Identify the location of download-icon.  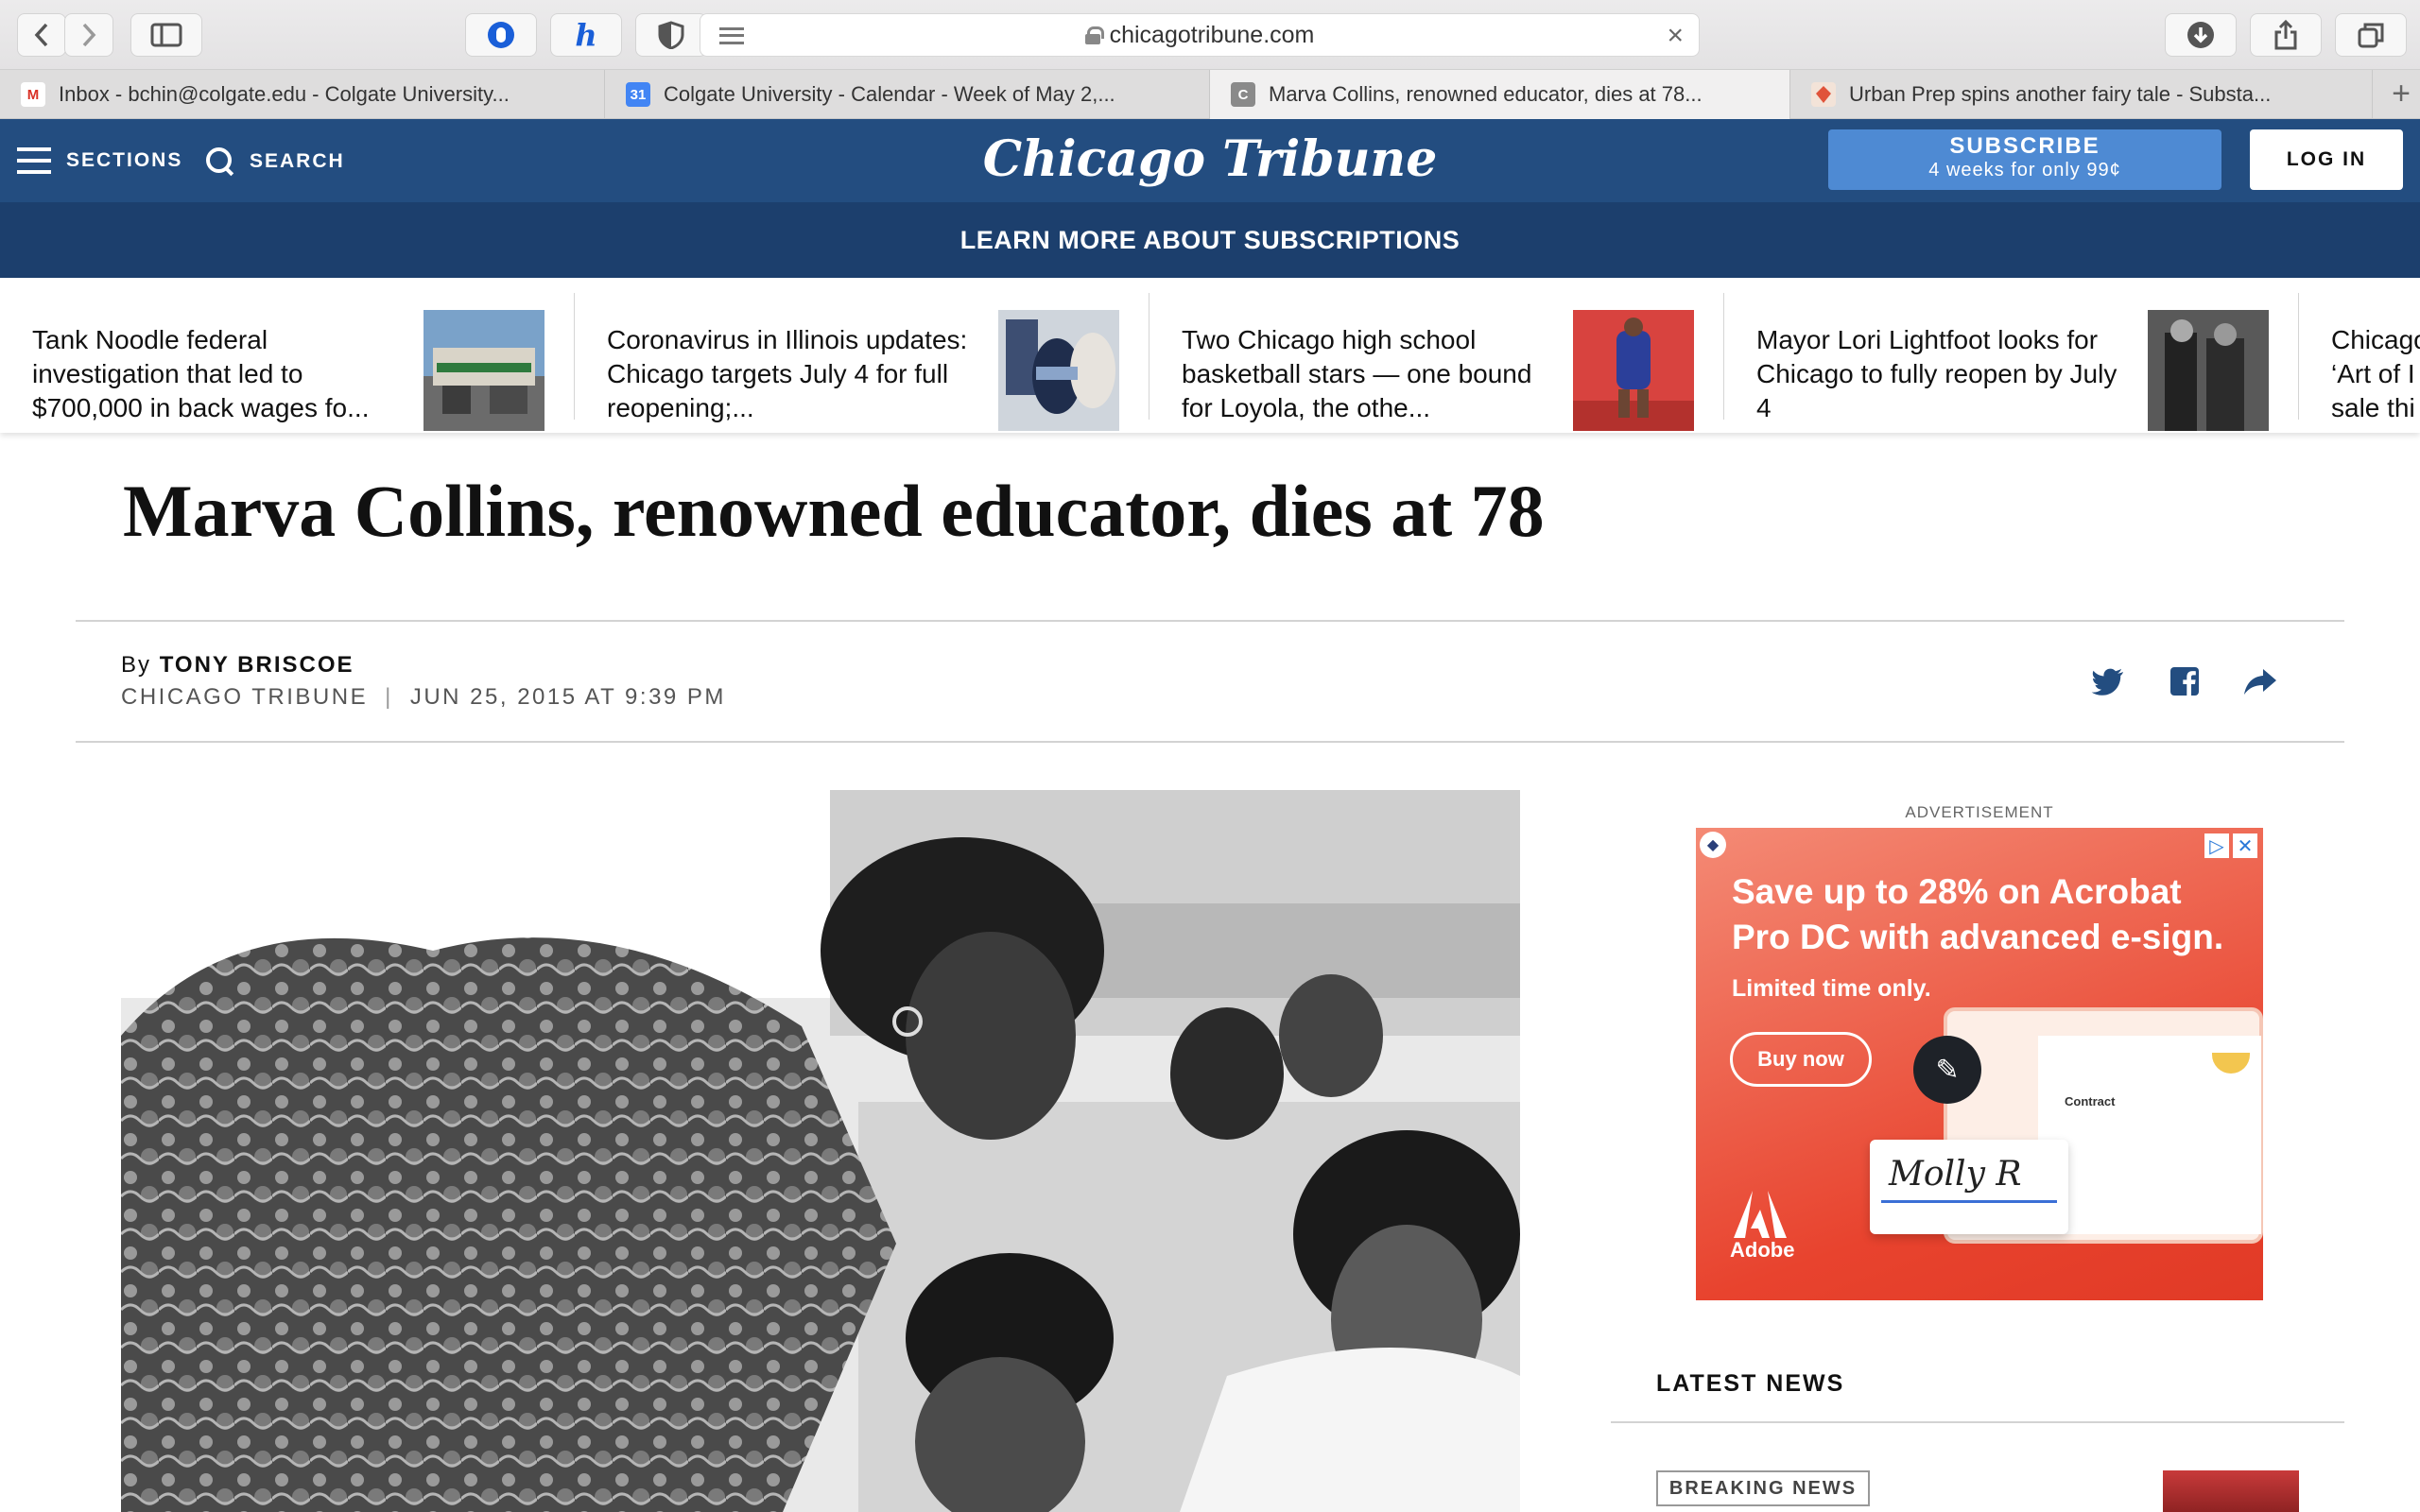
(2200, 35).